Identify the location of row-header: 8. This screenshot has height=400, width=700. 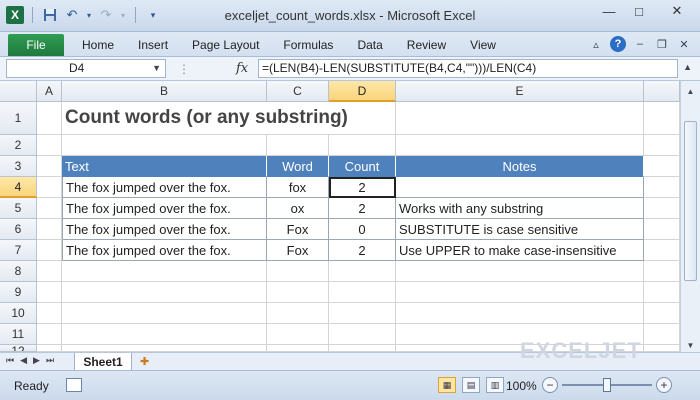
(18, 271).